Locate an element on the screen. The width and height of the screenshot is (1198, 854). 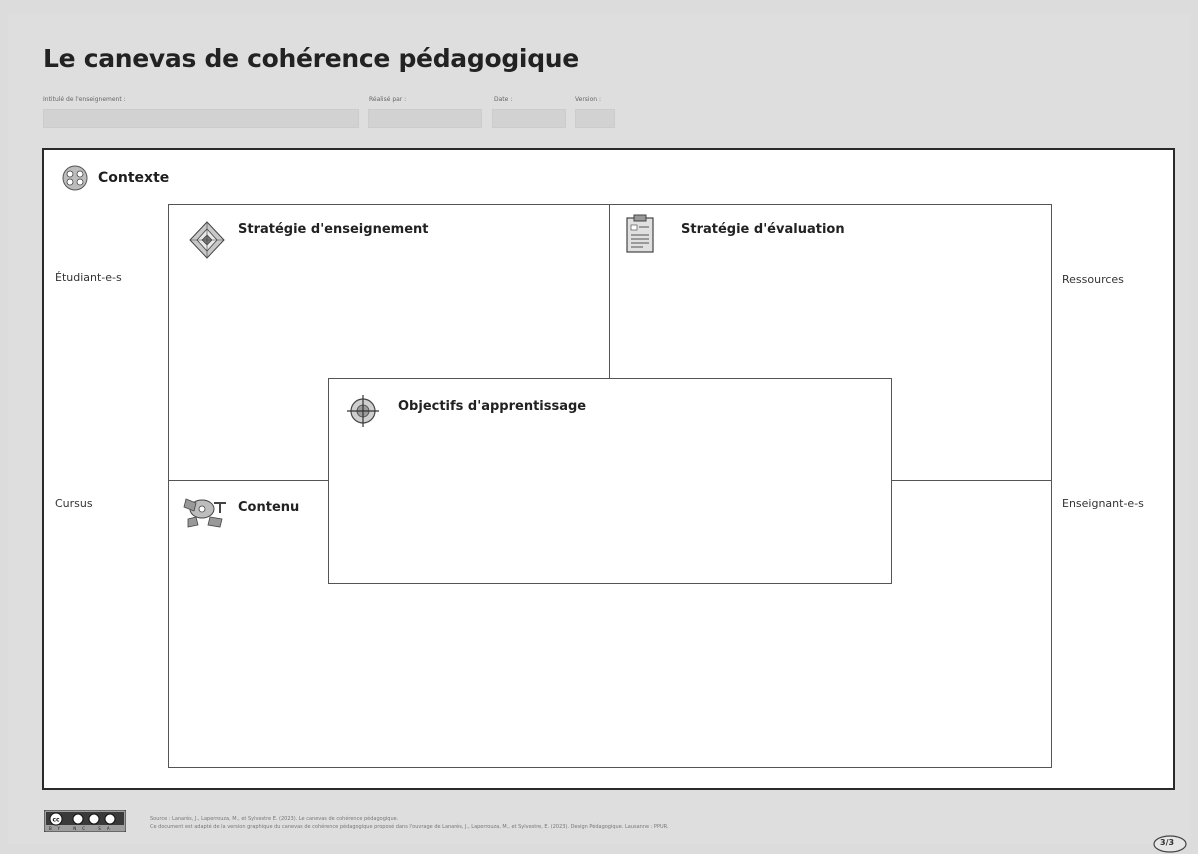
teaching-strategy-label: Stratégie d'enseignement is located at coordinates (333, 229).